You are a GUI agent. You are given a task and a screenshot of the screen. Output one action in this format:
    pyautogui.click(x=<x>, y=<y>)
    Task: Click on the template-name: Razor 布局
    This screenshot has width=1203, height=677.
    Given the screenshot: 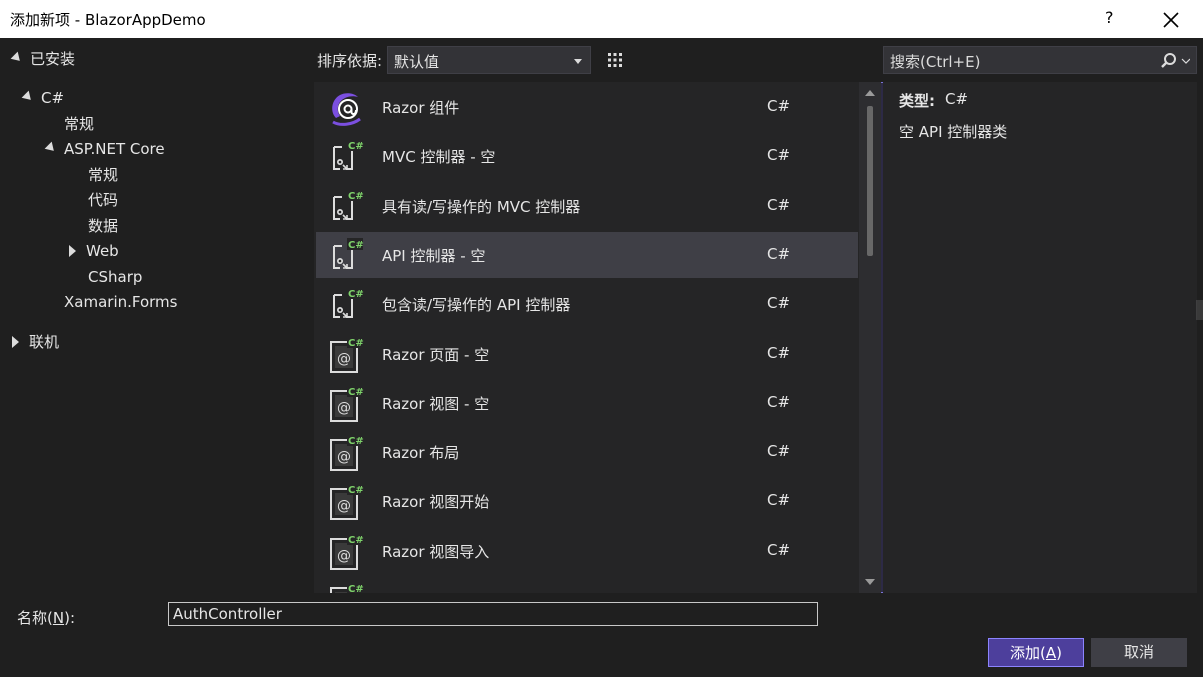 What is the action you would take?
    pyautogui.click(x=421, y=453)
    